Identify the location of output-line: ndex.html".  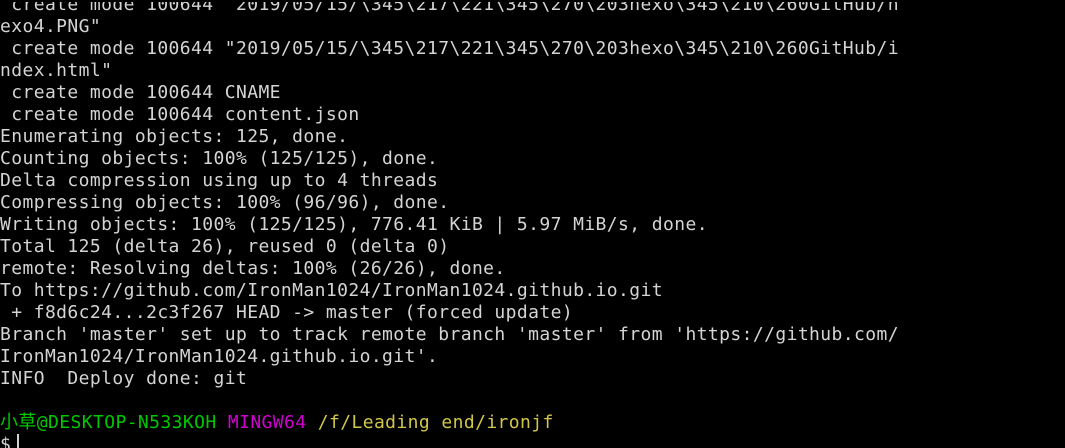
(56, 70).